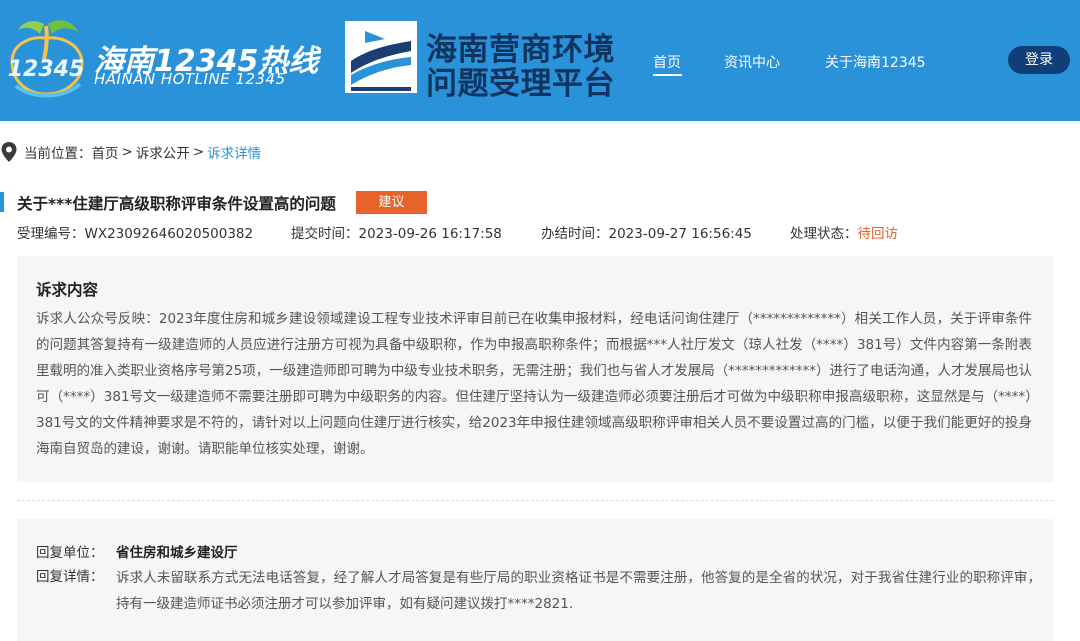  I want to click on section-divider, so click(535, 500).